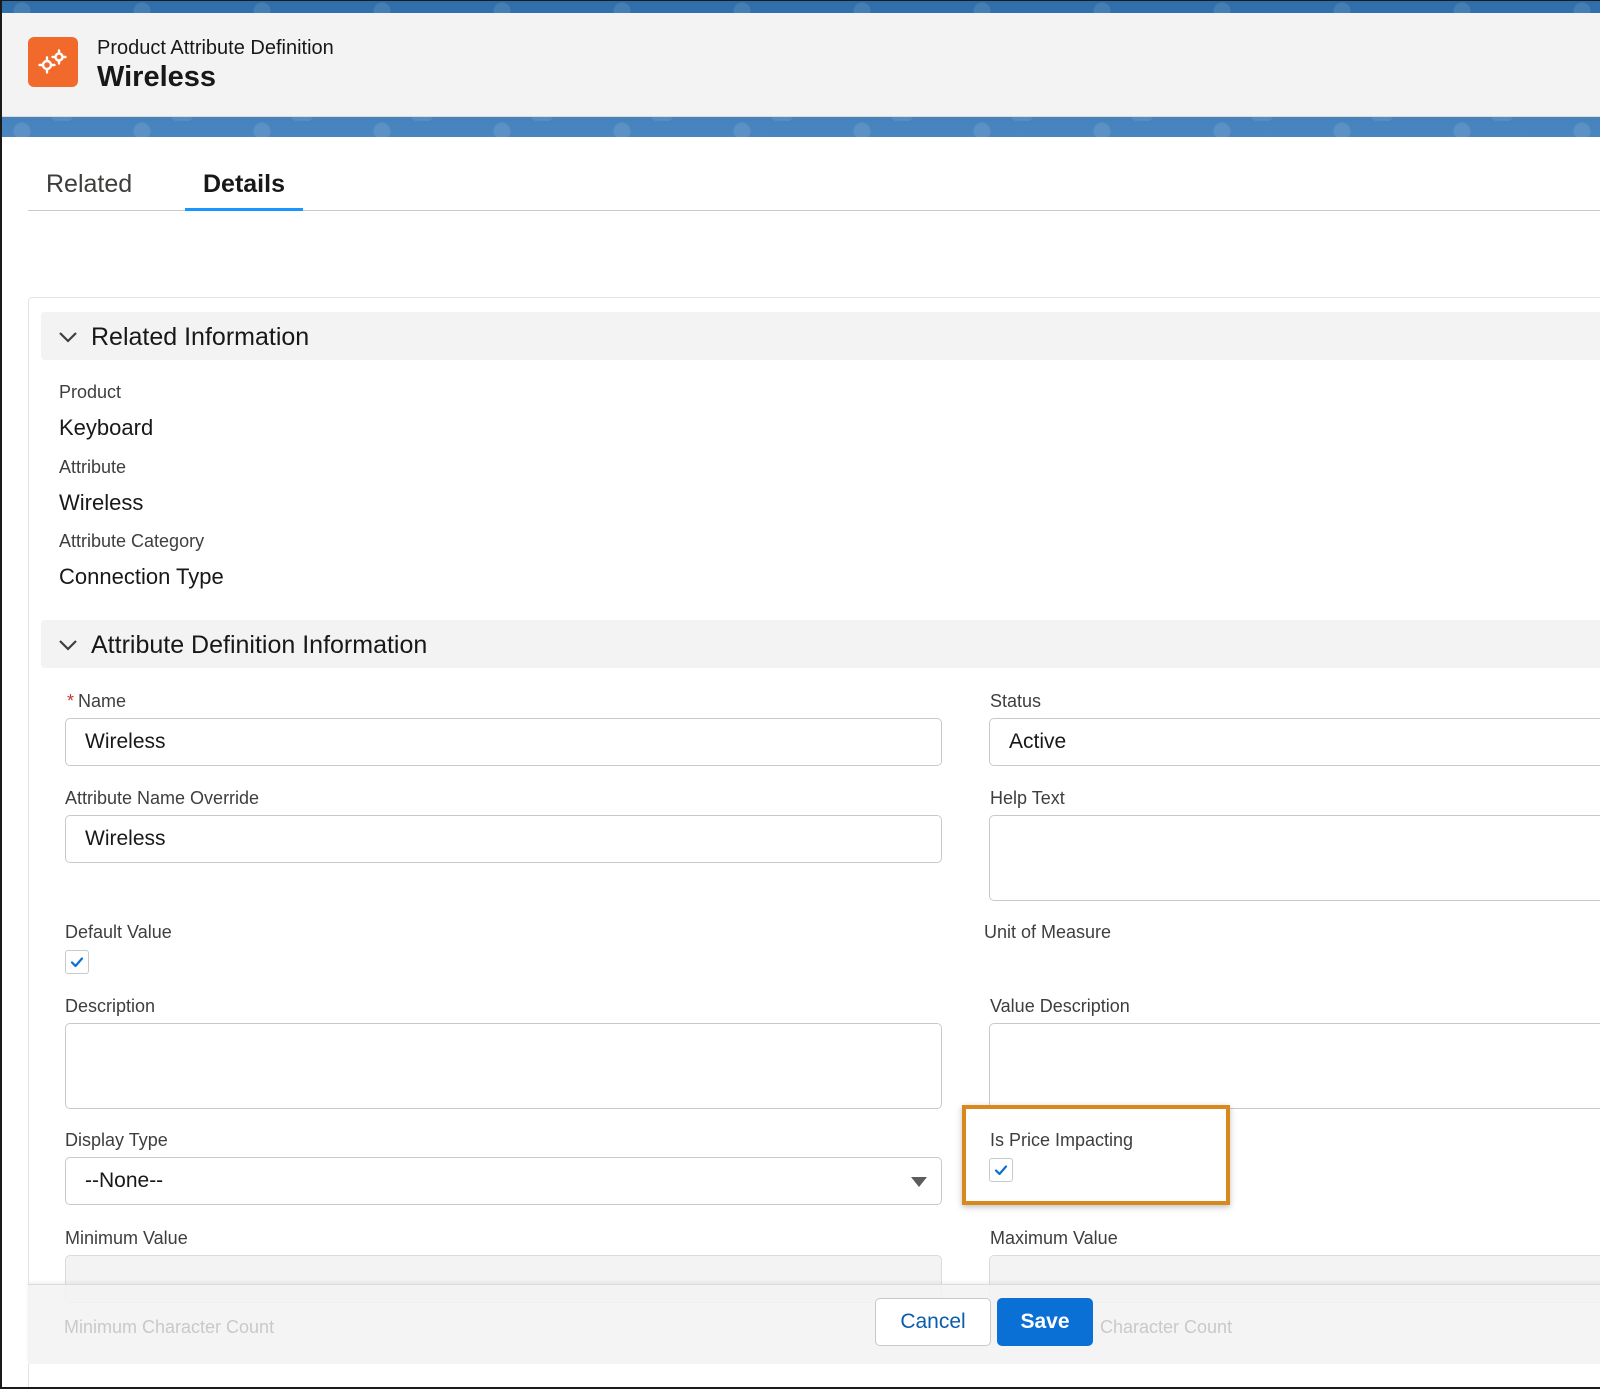 This screenshot has height=1389, width=1600. What do you see at coordinates (1045, 1322) in the screenshot?
I see `save-button: Save` at bounding box center [1045, 1322].